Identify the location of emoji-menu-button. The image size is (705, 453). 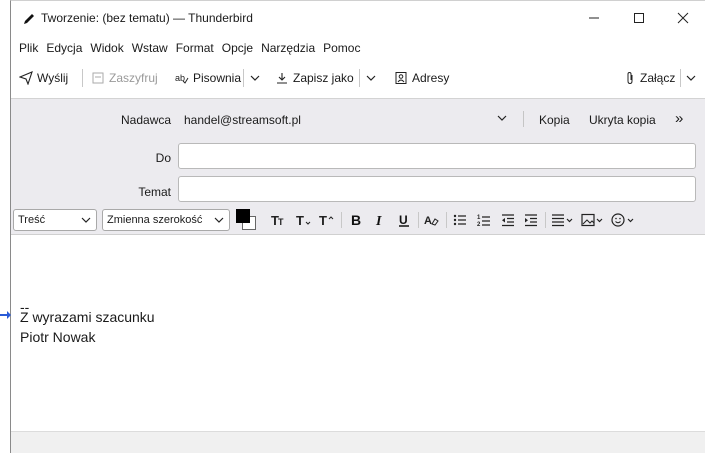
(624, 220).